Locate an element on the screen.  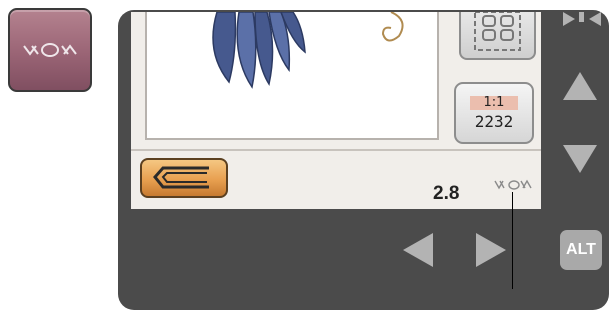
hoop-layout-button is located at coordinates (497, 35).